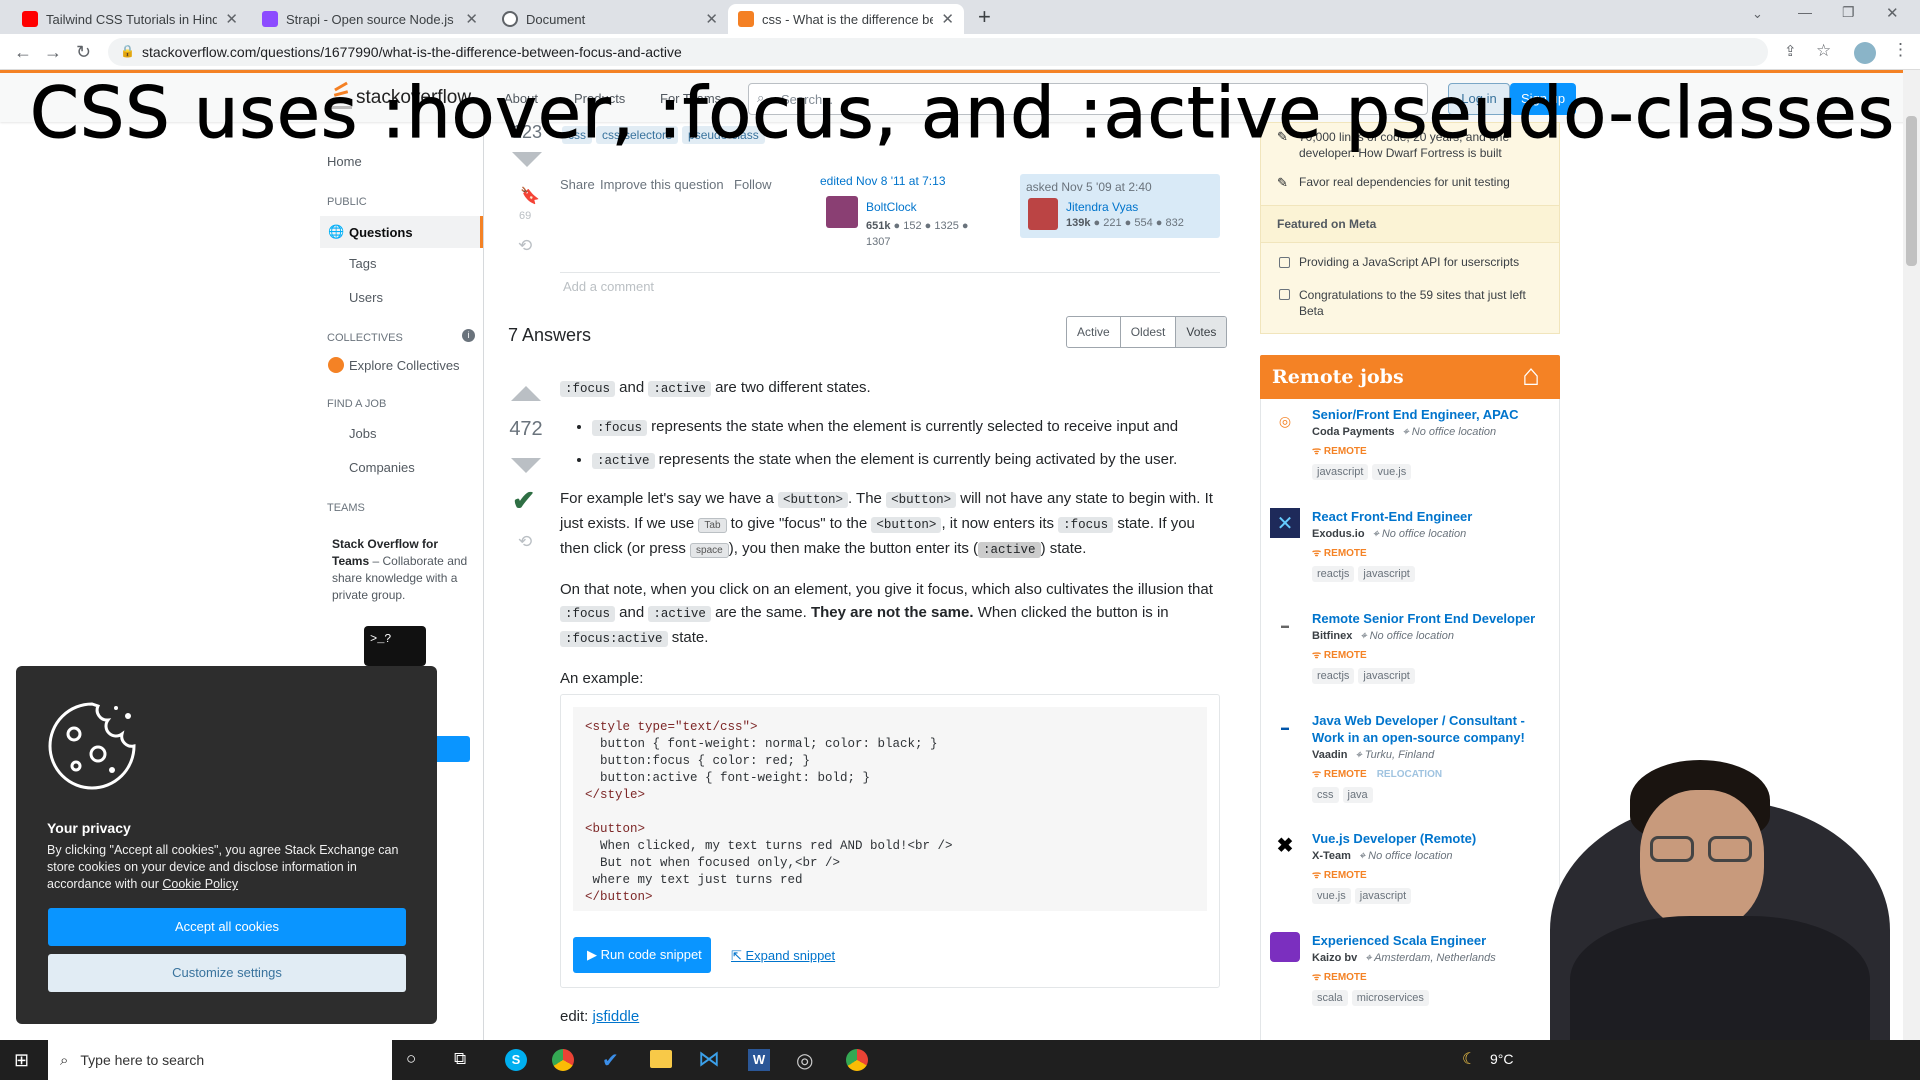  I want to click on menu-icon: ⋮, so click(1900, 50).